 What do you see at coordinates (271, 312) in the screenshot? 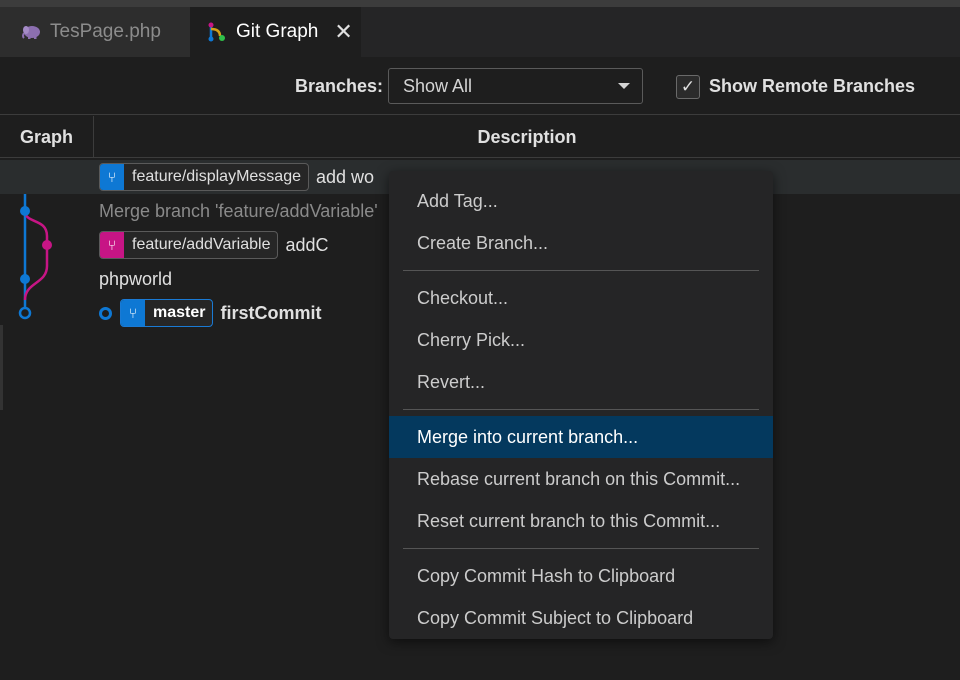
I see `commit-message: firstCommit` at bounding box center [271, 312].